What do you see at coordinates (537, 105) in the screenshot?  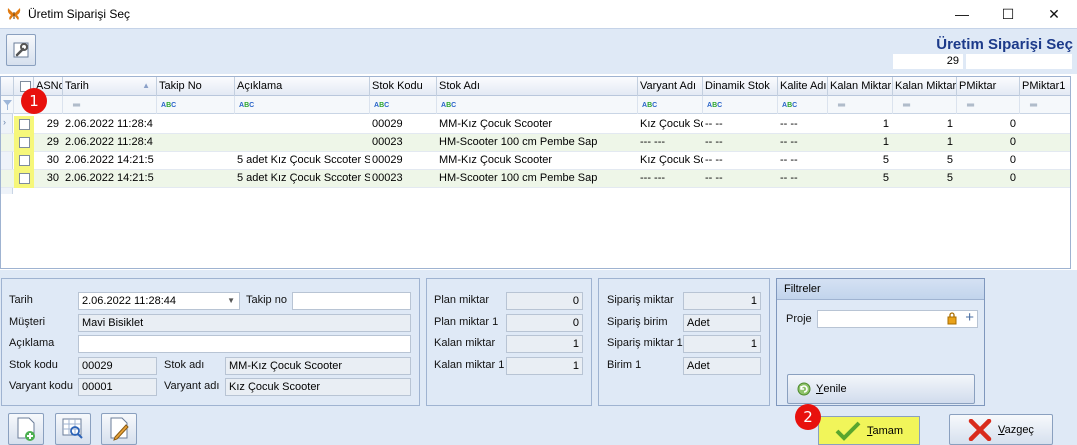 I see `filter-cell-stokadi: ABC` at bounding box center [537, 105].